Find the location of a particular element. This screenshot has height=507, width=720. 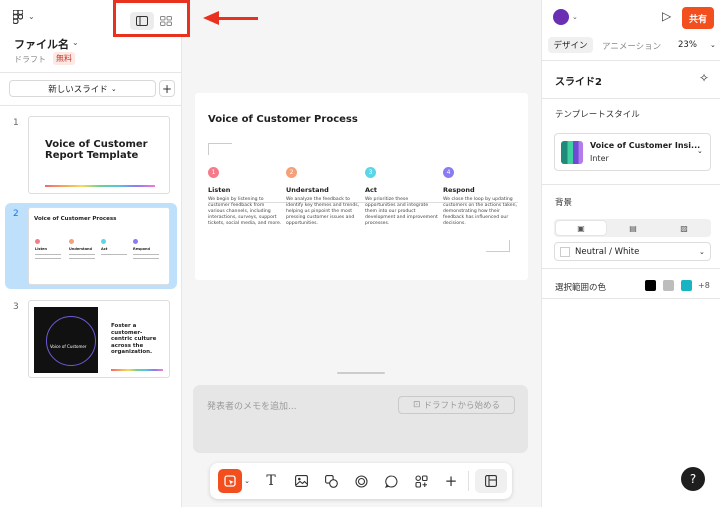

dark-panel-label: Voice of Customer is located at coordinates (68, 346).